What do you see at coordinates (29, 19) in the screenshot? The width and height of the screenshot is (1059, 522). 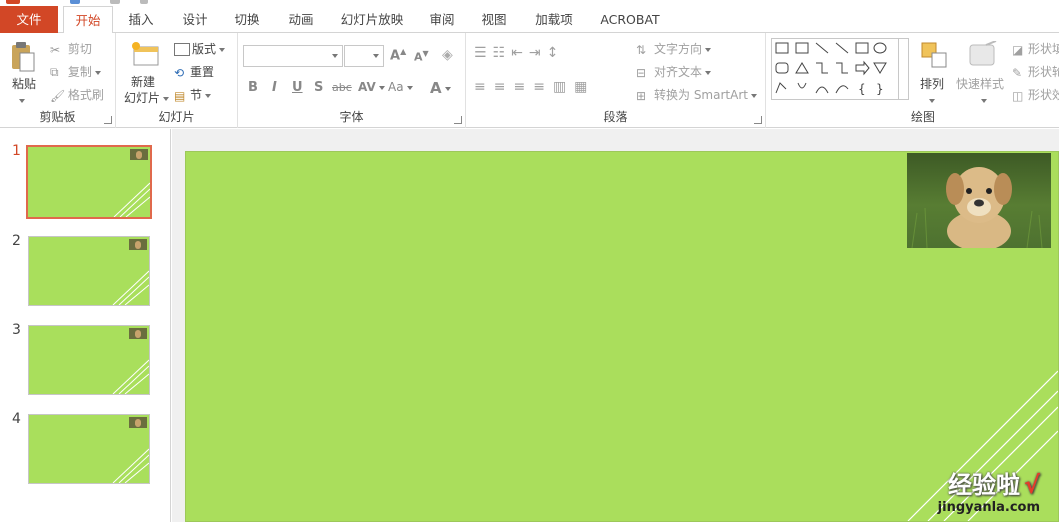 I see `tab-file: 文件` at bounding box center [29, 19].